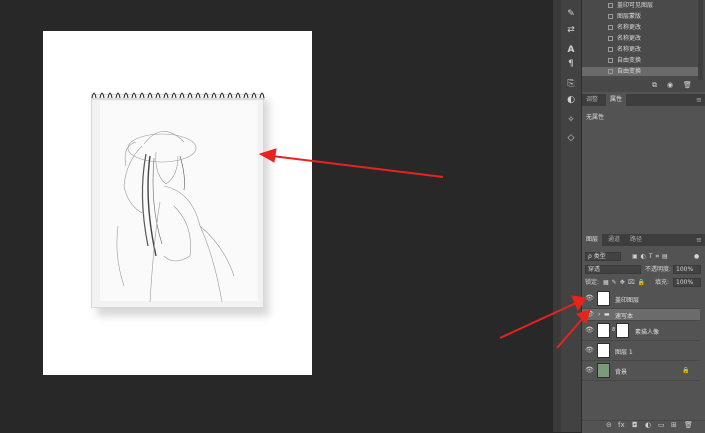  Describe the element at coordinates (592, 100) in the screenshot. I see `tab-adjustments: 调整` at that location.